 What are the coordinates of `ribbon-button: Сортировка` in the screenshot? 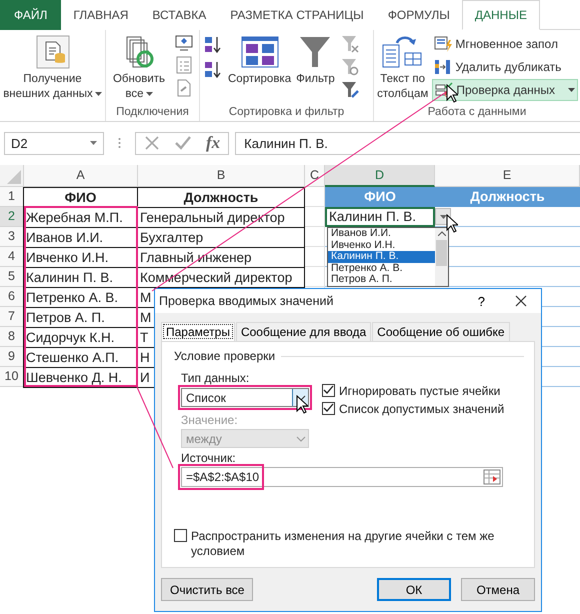 It's located at (259, 61).